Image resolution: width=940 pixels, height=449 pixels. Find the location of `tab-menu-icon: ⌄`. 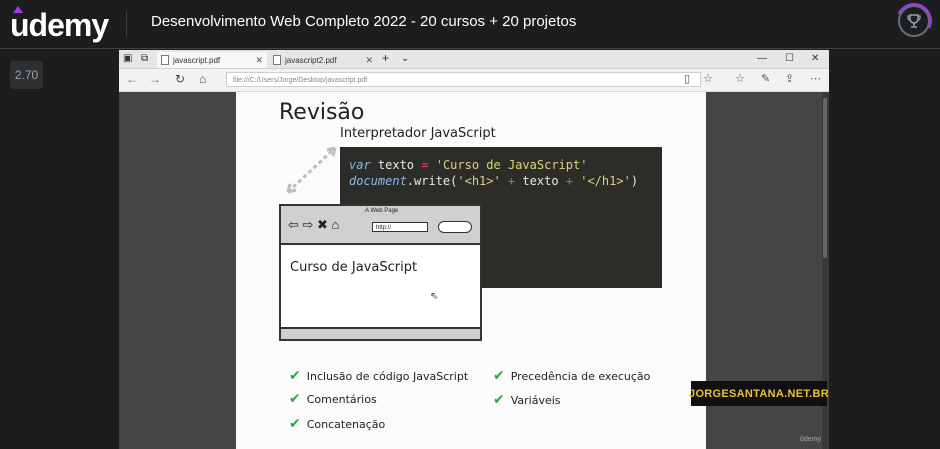

tab-menu-icon: ⌄ is located at coordinates (405, 58).